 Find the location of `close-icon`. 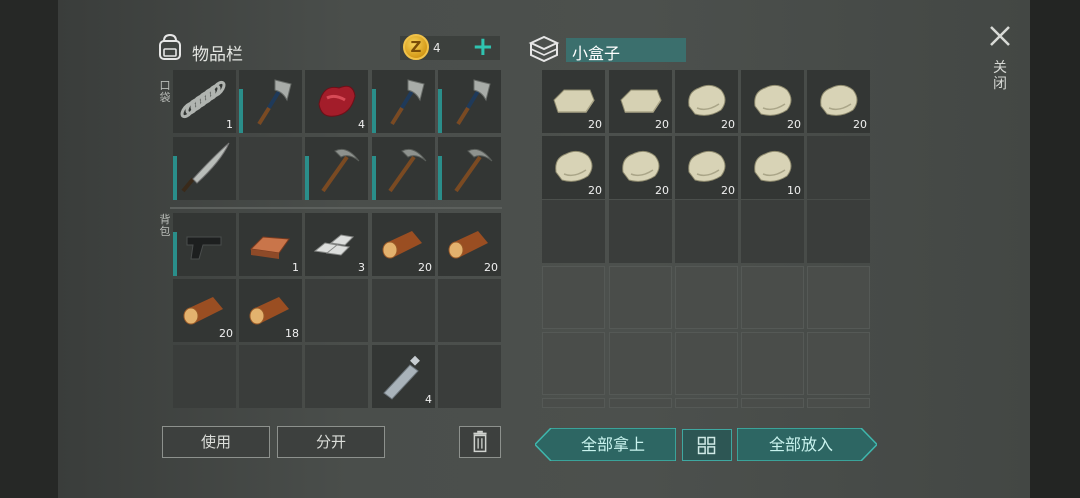

close-icon is located at coordinates (1000, 36).